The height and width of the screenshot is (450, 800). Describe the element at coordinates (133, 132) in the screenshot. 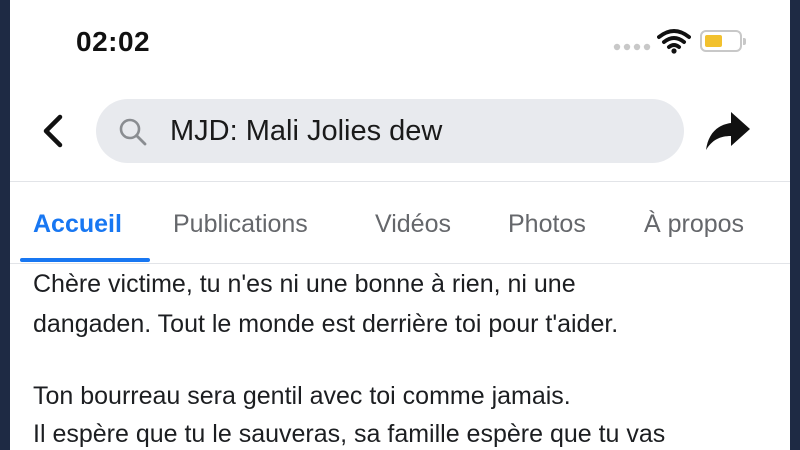

I see `search-icon` at that location.